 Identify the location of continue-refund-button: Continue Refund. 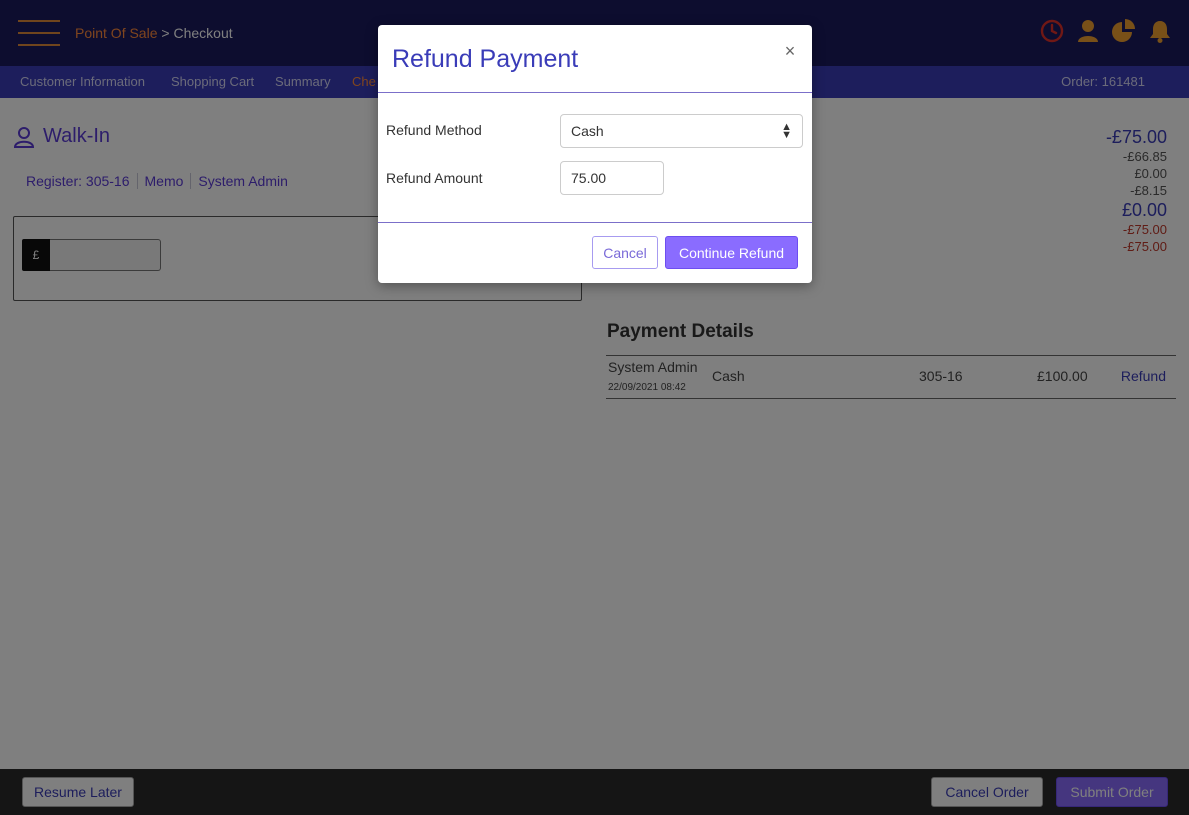
(731, 252).